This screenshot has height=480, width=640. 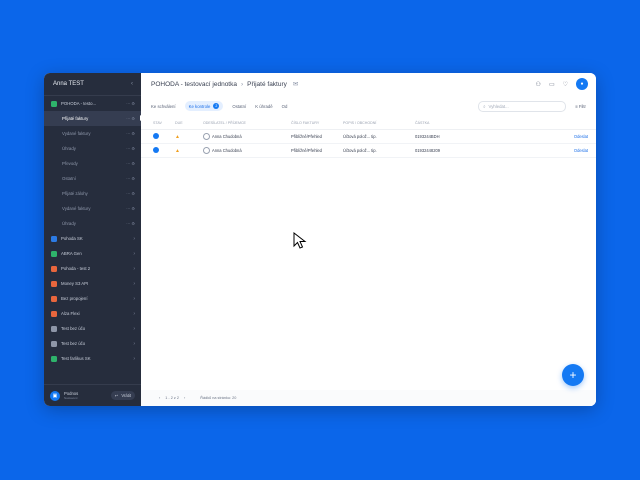 What do you see at coordinates (247, 123) in the screenshot?
I see `col-header-sender: ODESÍLATEL / PŘÍJEMCE` at bounding box center [247, 123].